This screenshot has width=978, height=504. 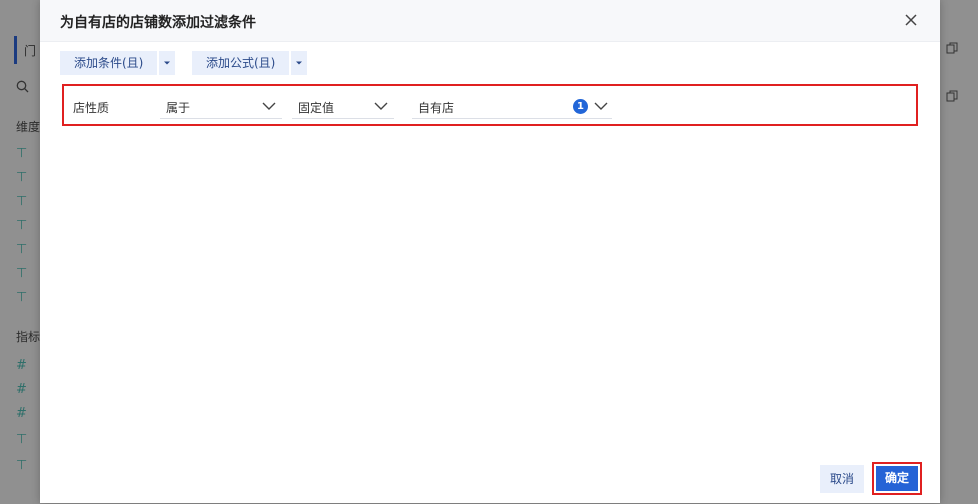 I want to click on value-type-value: 固定值, so click(x=316, y=108).